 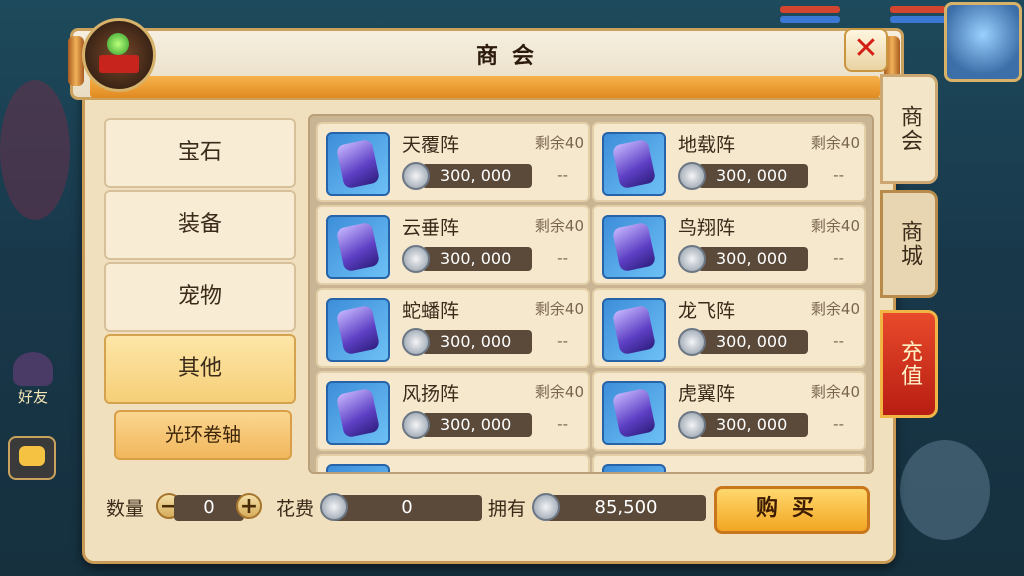 What do you see at coordinates (707, 228) in the screenshot?
I see `item-name: 鸟翔阵` at bounding box center [707, 228].